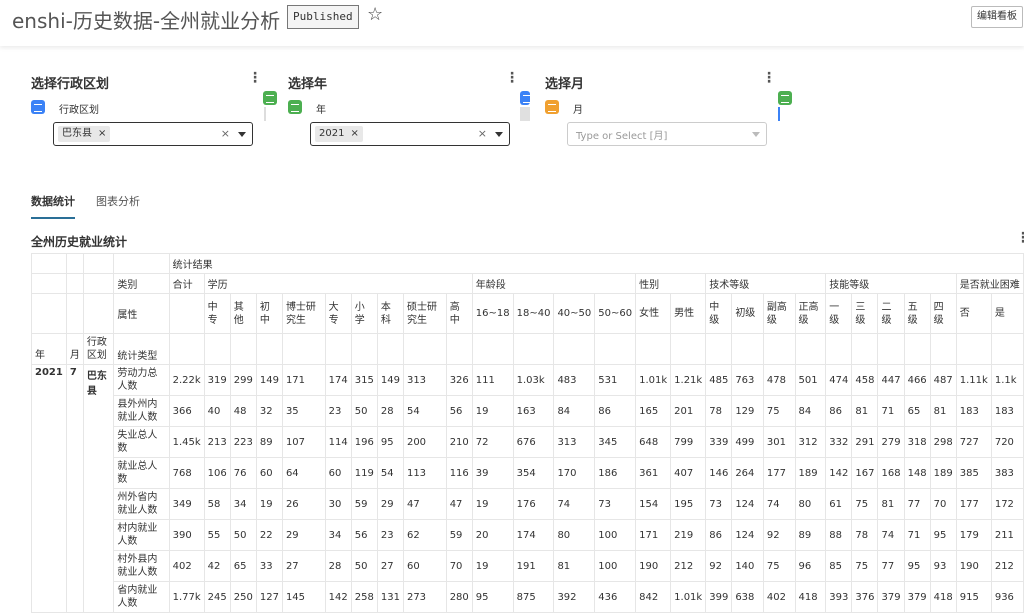  What do you see at coordinates (303, 313) in the screenshot?
I see `subgroup-header: 博士研究生` at bounding box center [303, 313].